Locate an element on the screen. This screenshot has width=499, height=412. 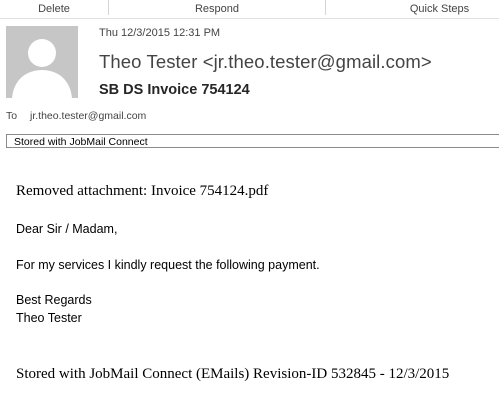
sender-name: Theo Tester <jr.theo.tester@gmail.com> is located at coordinates (265, 62).